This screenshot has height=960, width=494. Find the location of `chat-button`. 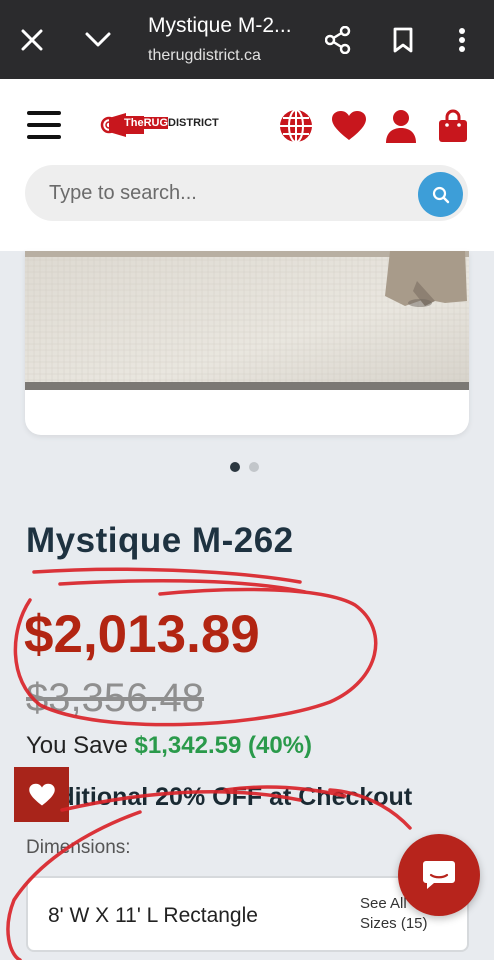

chat-button is located at coordinates (439, 875).